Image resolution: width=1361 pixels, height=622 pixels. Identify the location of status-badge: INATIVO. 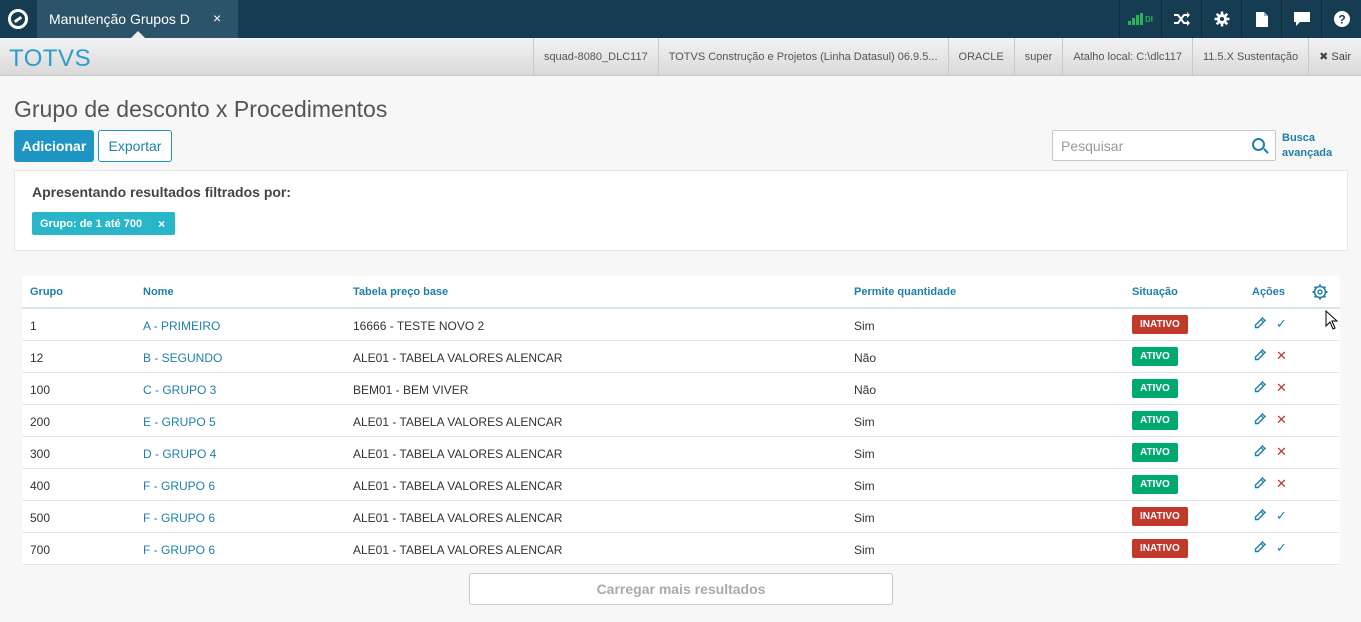
(1160, 516).